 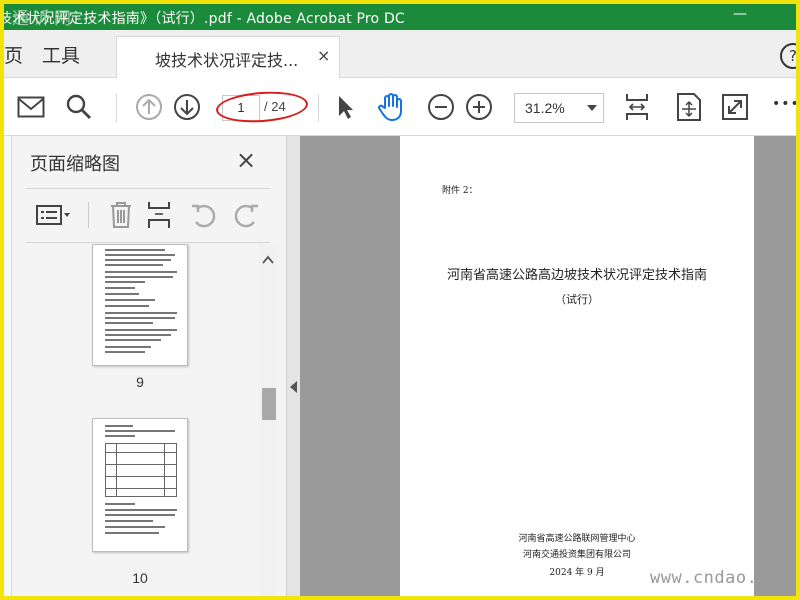 What do you see at coordinates (545, 108) in the screenshot?
I see `zoom-value: 31.2%` at bounding box center [545, 108].